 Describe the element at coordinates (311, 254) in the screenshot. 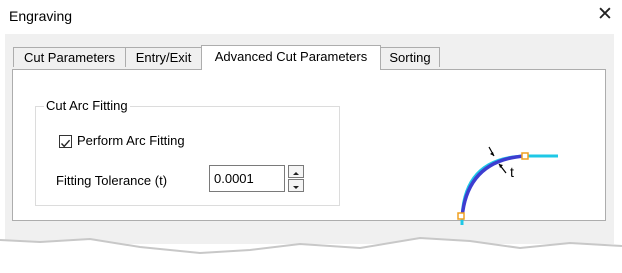

I see `torn-edge` at that location.